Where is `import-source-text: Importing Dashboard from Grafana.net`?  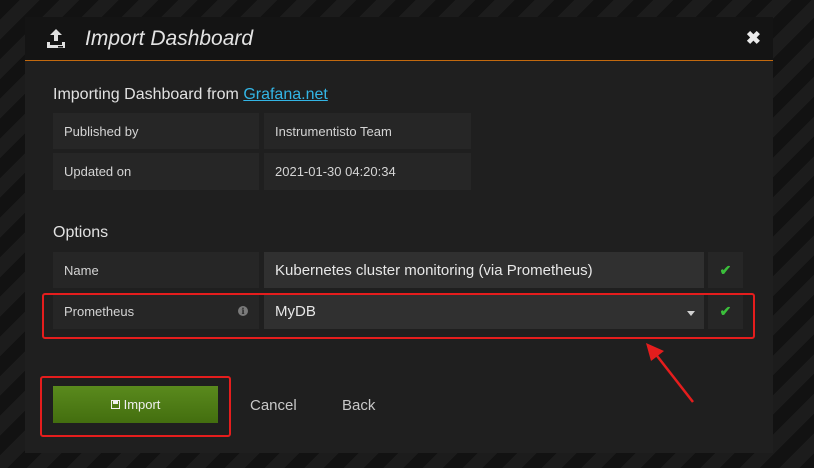 import-source-text: Importing Dashboard from Grafana.net is located at coordinates (190, 95).